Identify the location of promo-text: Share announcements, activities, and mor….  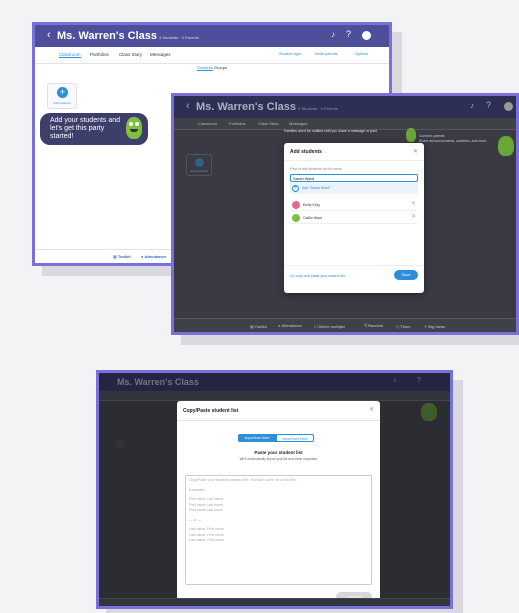
(453, 141).